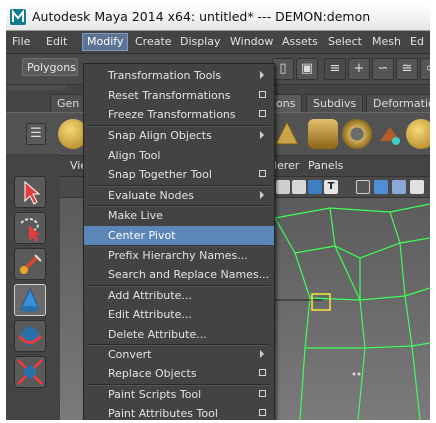  What do you see at coordinates (56, 42) in the screenshot?
I see `menu-edit: Edit` at bounding box center [56, 42].